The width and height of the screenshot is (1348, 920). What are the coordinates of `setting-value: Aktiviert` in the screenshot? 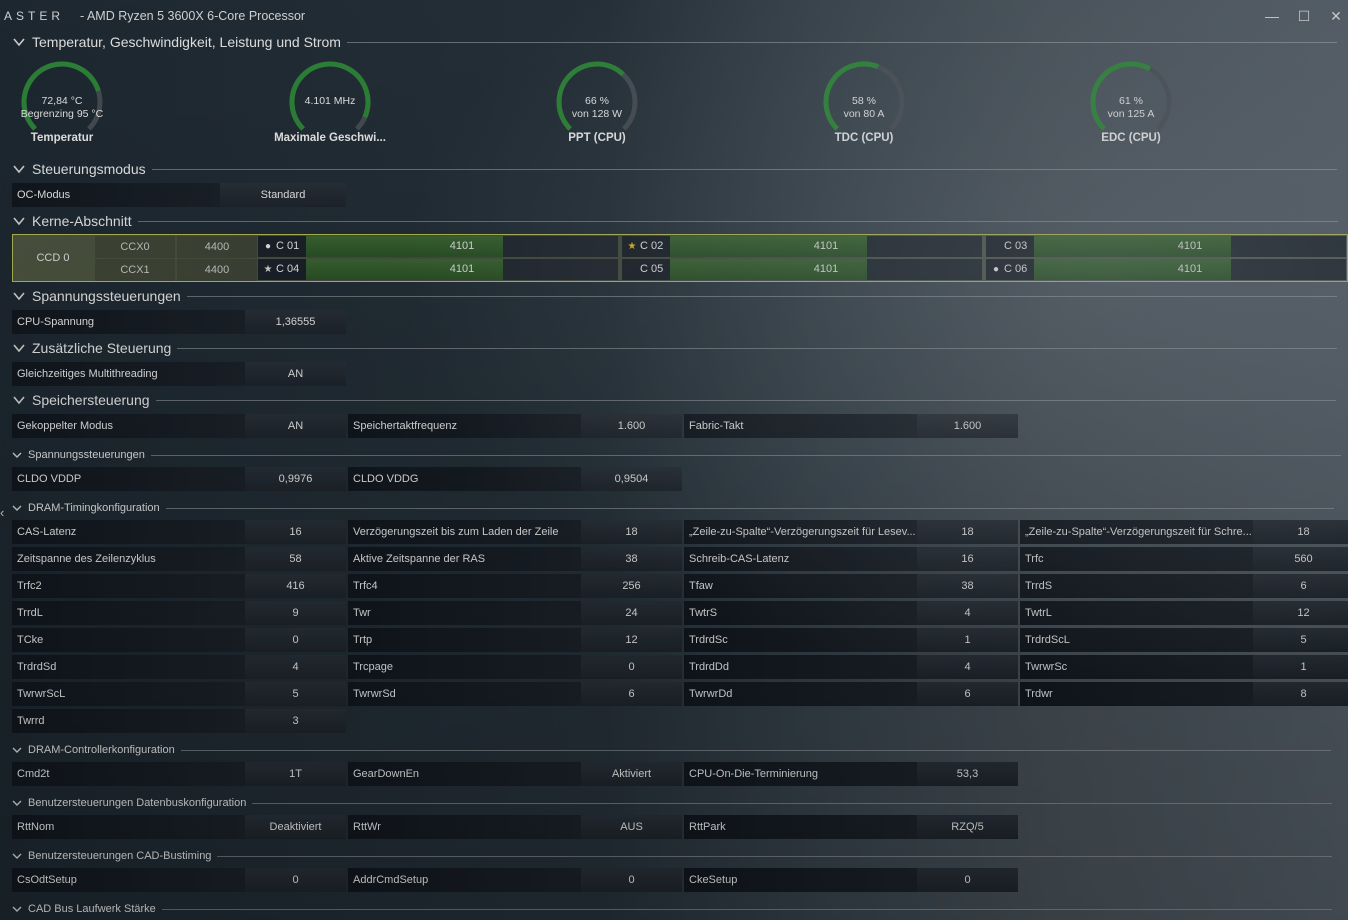 It's located at (631, 774).